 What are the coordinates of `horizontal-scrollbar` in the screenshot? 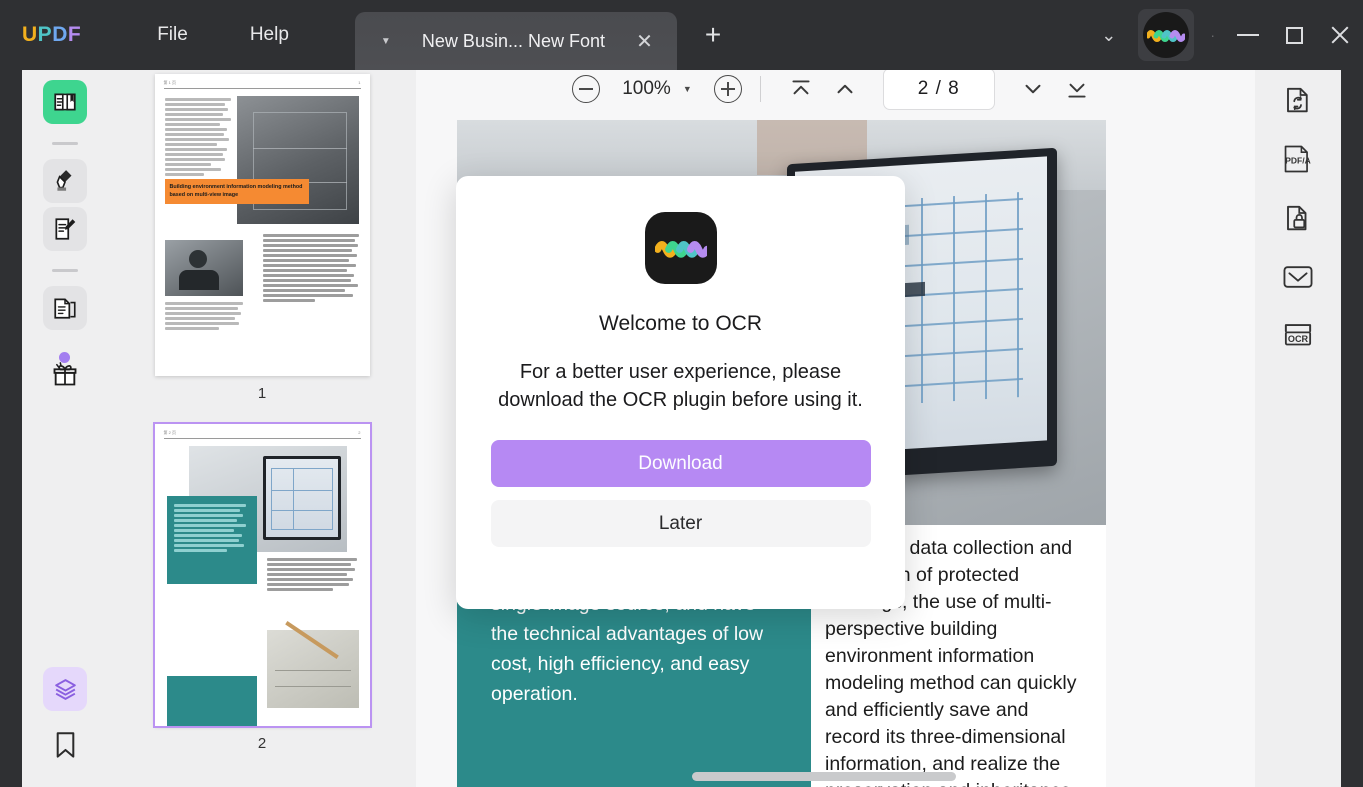 It's located at (824, 776).